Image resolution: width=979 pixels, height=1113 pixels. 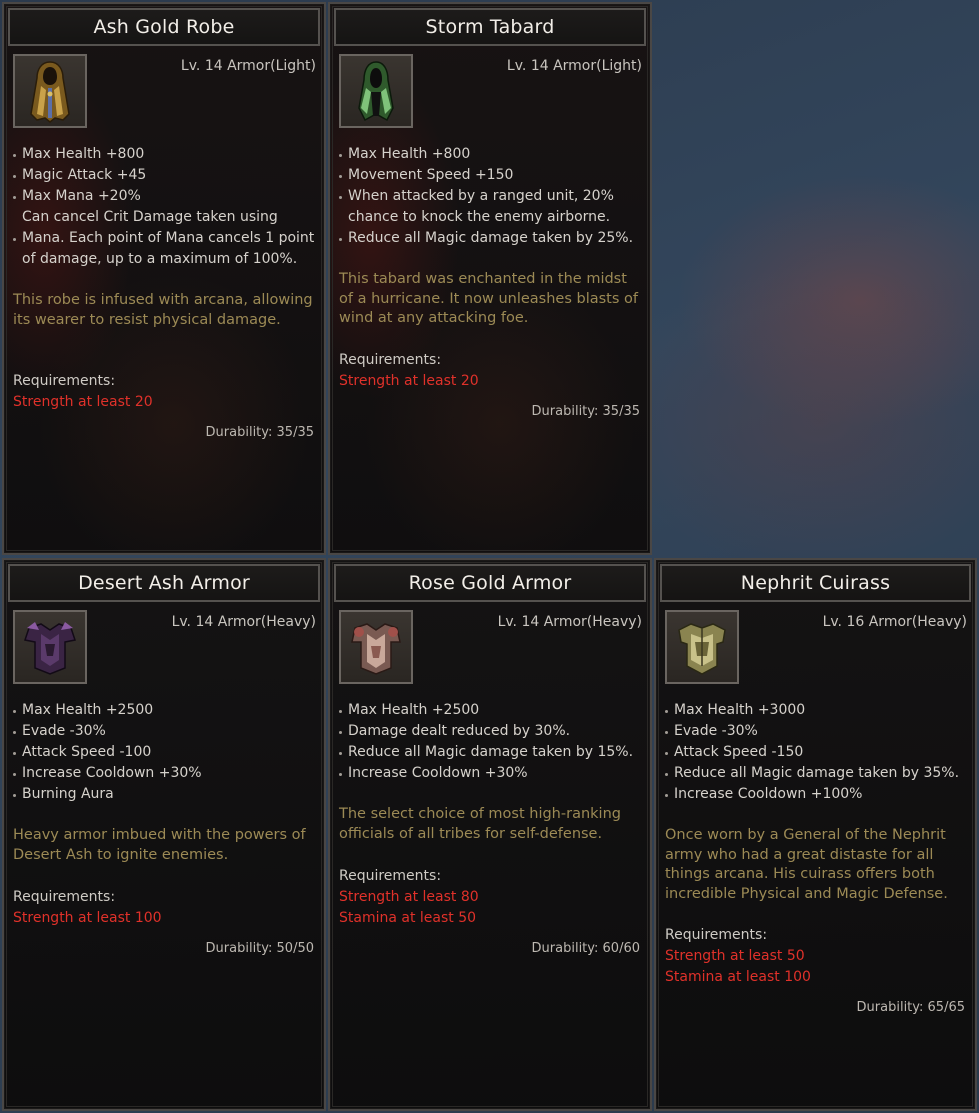 I want to click on stat-line: Reduce all Magic damage taken by 15%., so click(x=491, y=752).